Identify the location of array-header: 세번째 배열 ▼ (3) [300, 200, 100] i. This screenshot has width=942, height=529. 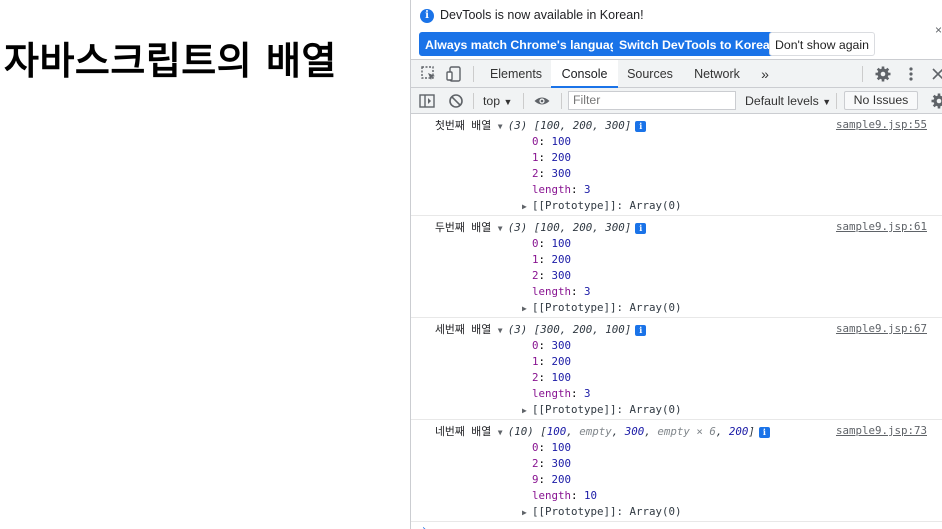
(541, 330).